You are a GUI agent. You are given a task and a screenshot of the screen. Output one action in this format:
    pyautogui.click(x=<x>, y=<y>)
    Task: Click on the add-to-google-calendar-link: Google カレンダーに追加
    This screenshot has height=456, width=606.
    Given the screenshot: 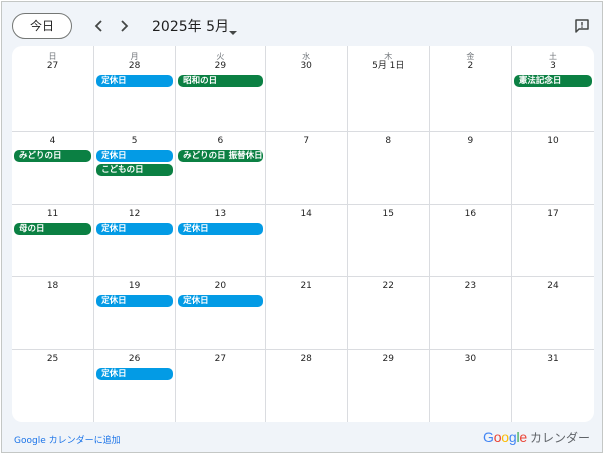 What is the action you would take?
    pyautogui.click(x=67, y=439)
    